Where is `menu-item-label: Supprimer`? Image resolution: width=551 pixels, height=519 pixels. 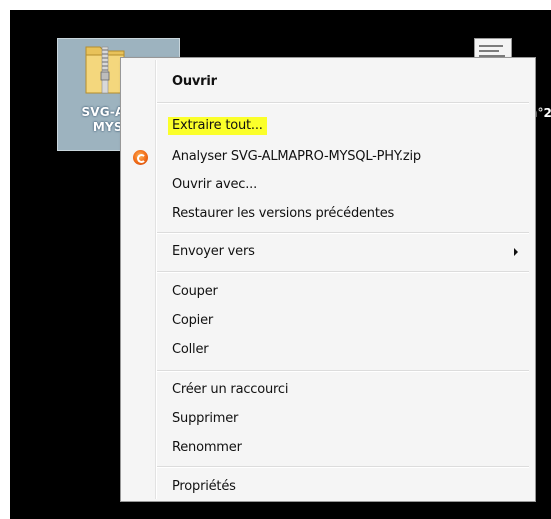
menu-item-label: Supprimer is located at coordinates (205, 418).